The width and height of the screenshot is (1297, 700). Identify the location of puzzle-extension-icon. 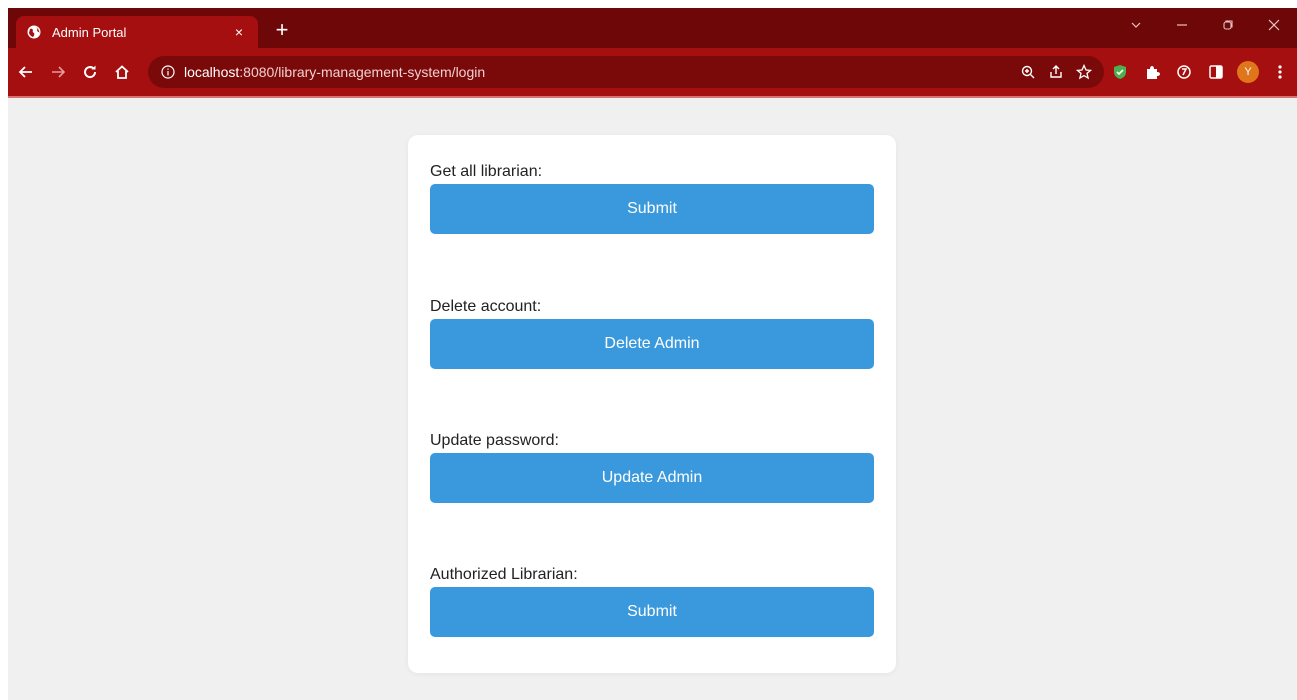
(1152, 72).